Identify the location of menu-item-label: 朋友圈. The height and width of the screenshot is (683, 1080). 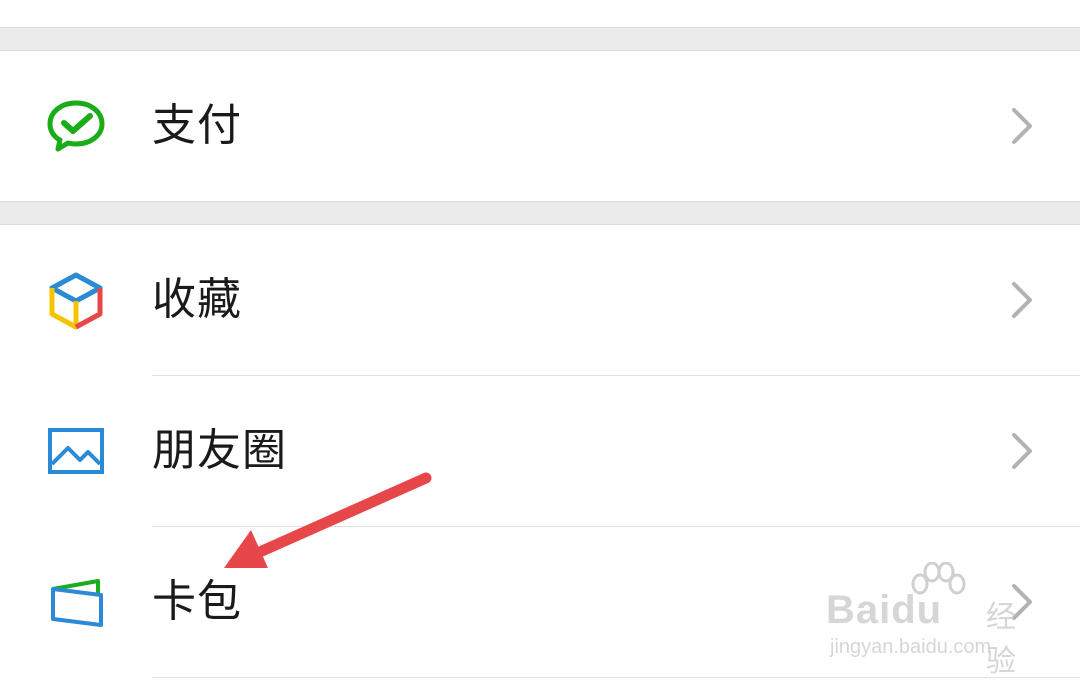
(219, 450).